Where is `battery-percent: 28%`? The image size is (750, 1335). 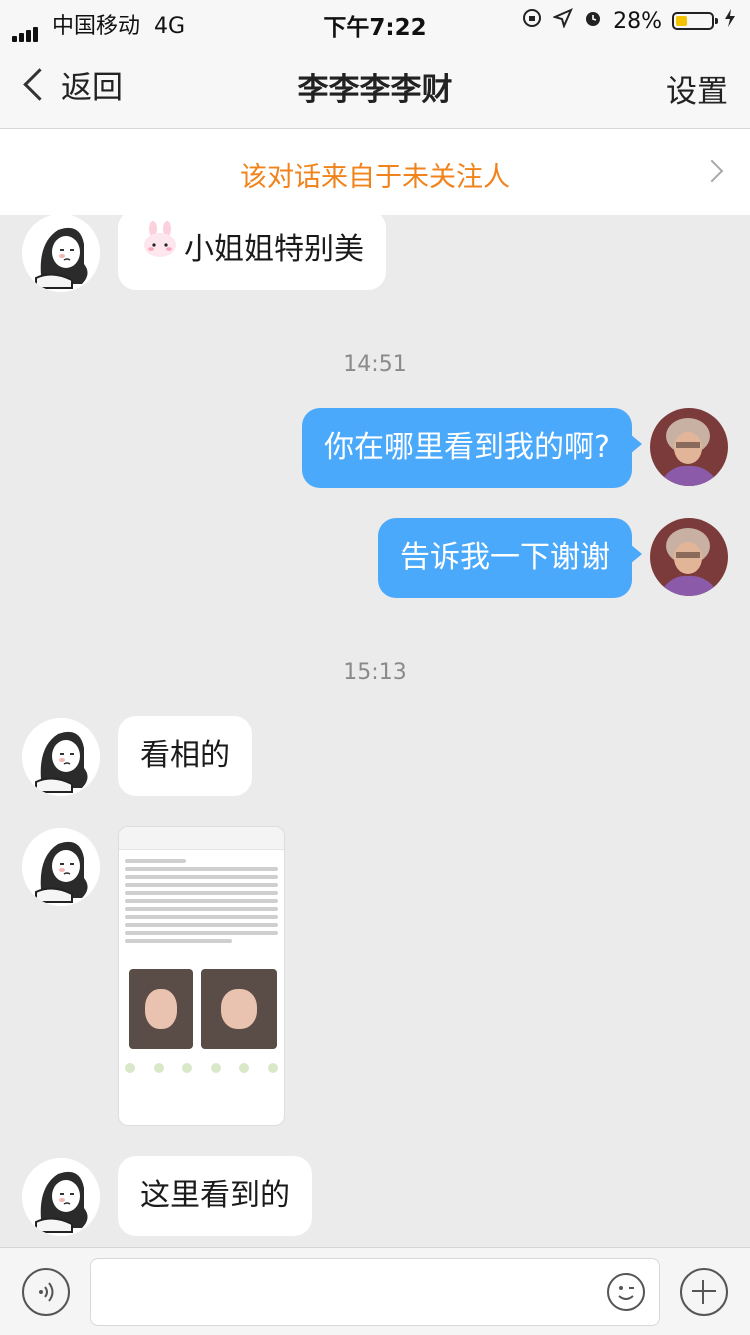
battery-percent: 28% is located at coordinates (637, 21).